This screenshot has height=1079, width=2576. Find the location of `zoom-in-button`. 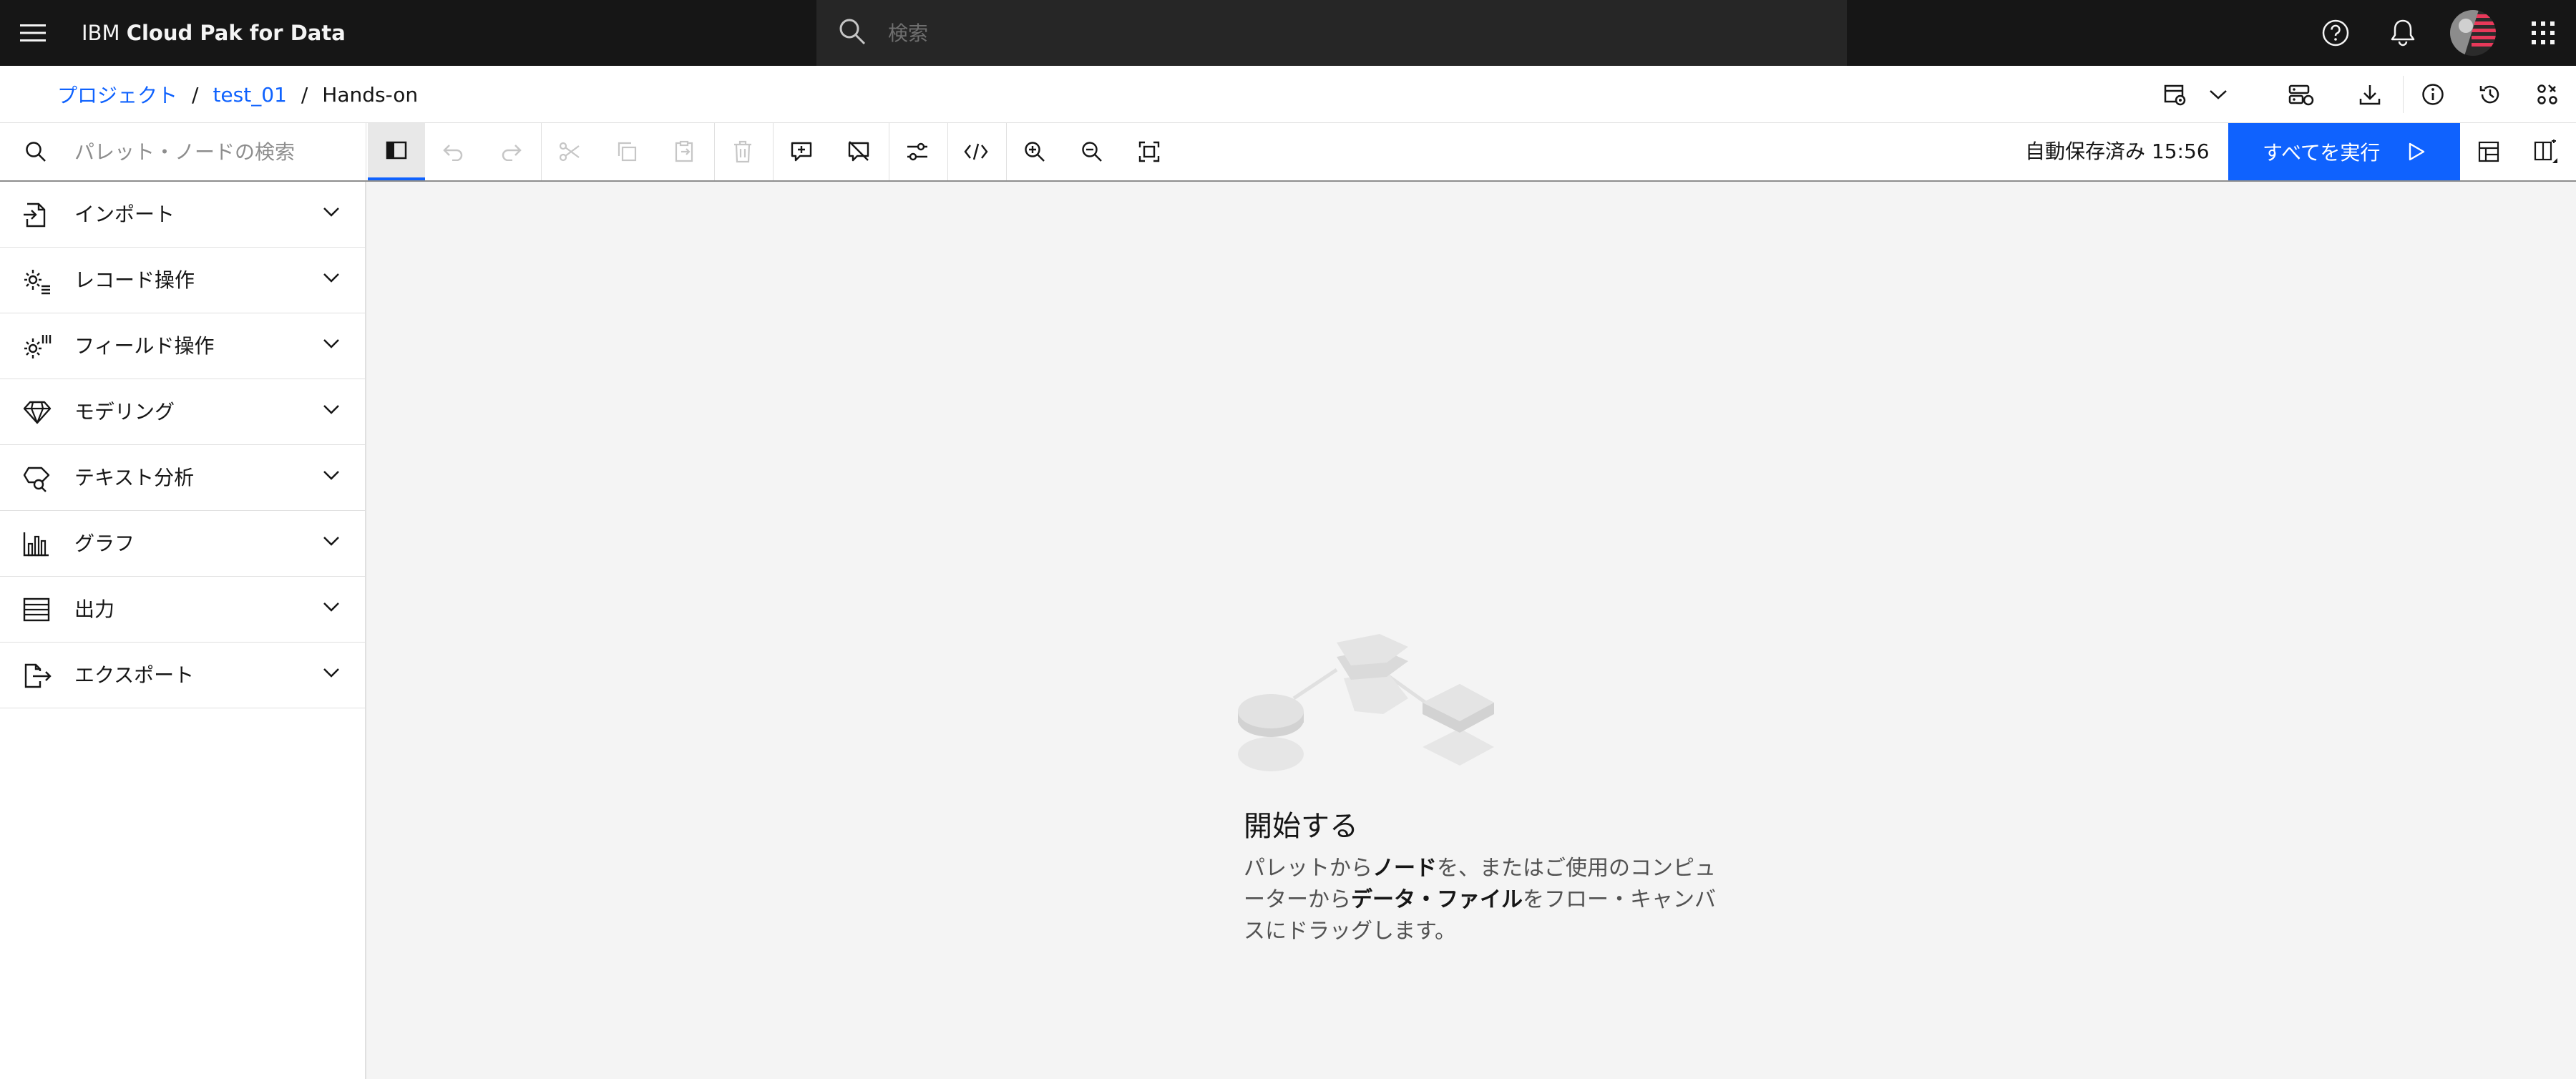

zoom-in-button is located at coordinates (1034, 152).